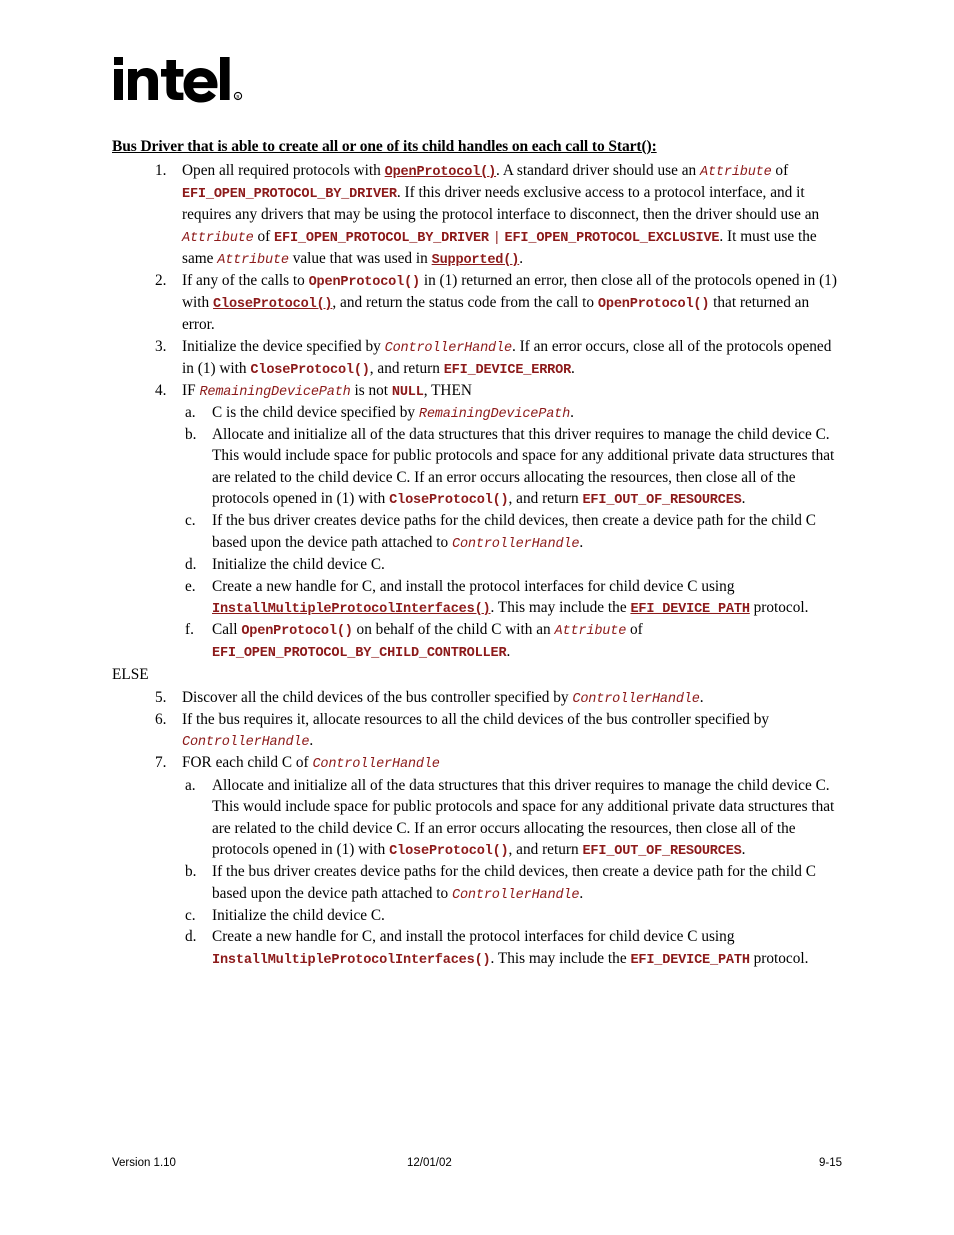 The image size is (954, 1235). What do you see at coordinates (360, 258) in the screenshot?
I see `item-1-t7: value that was used in` at bounding box center [360, 258].